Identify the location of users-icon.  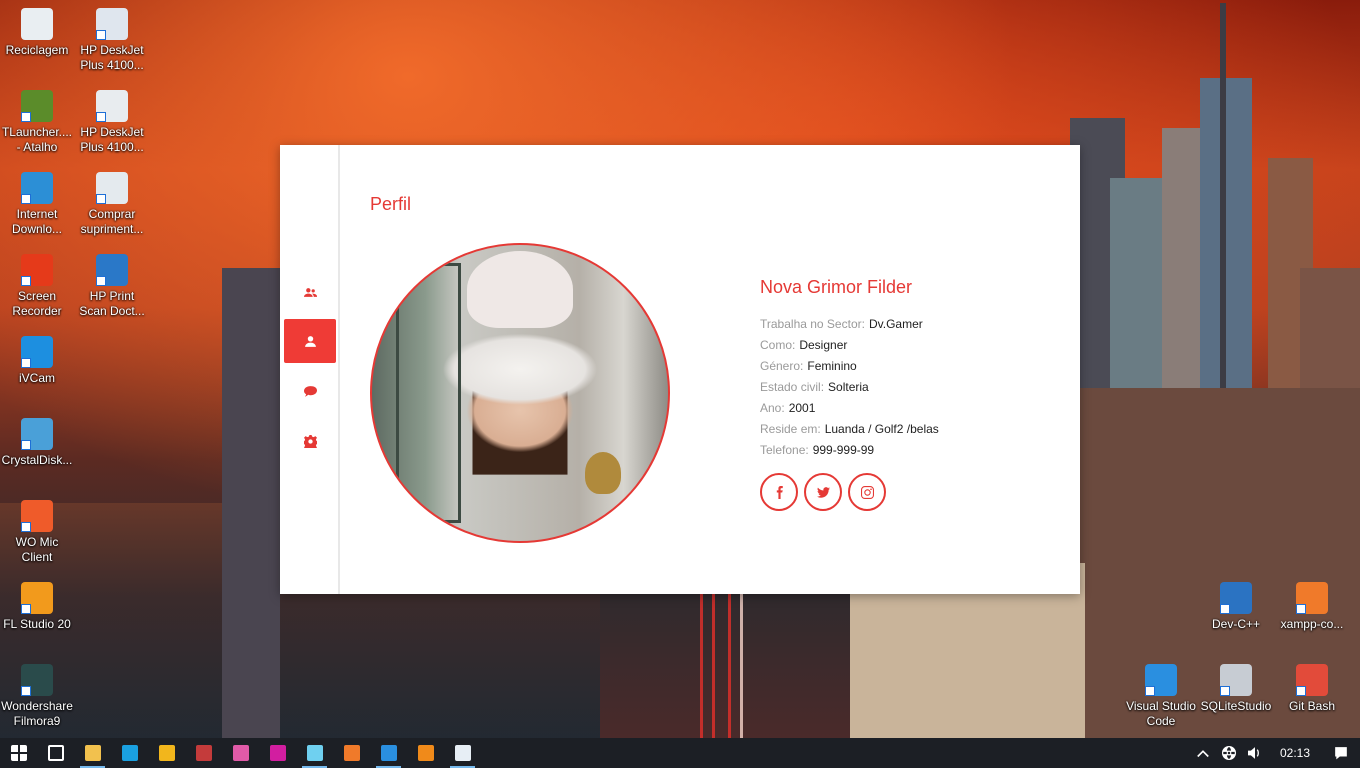
(310, 292).